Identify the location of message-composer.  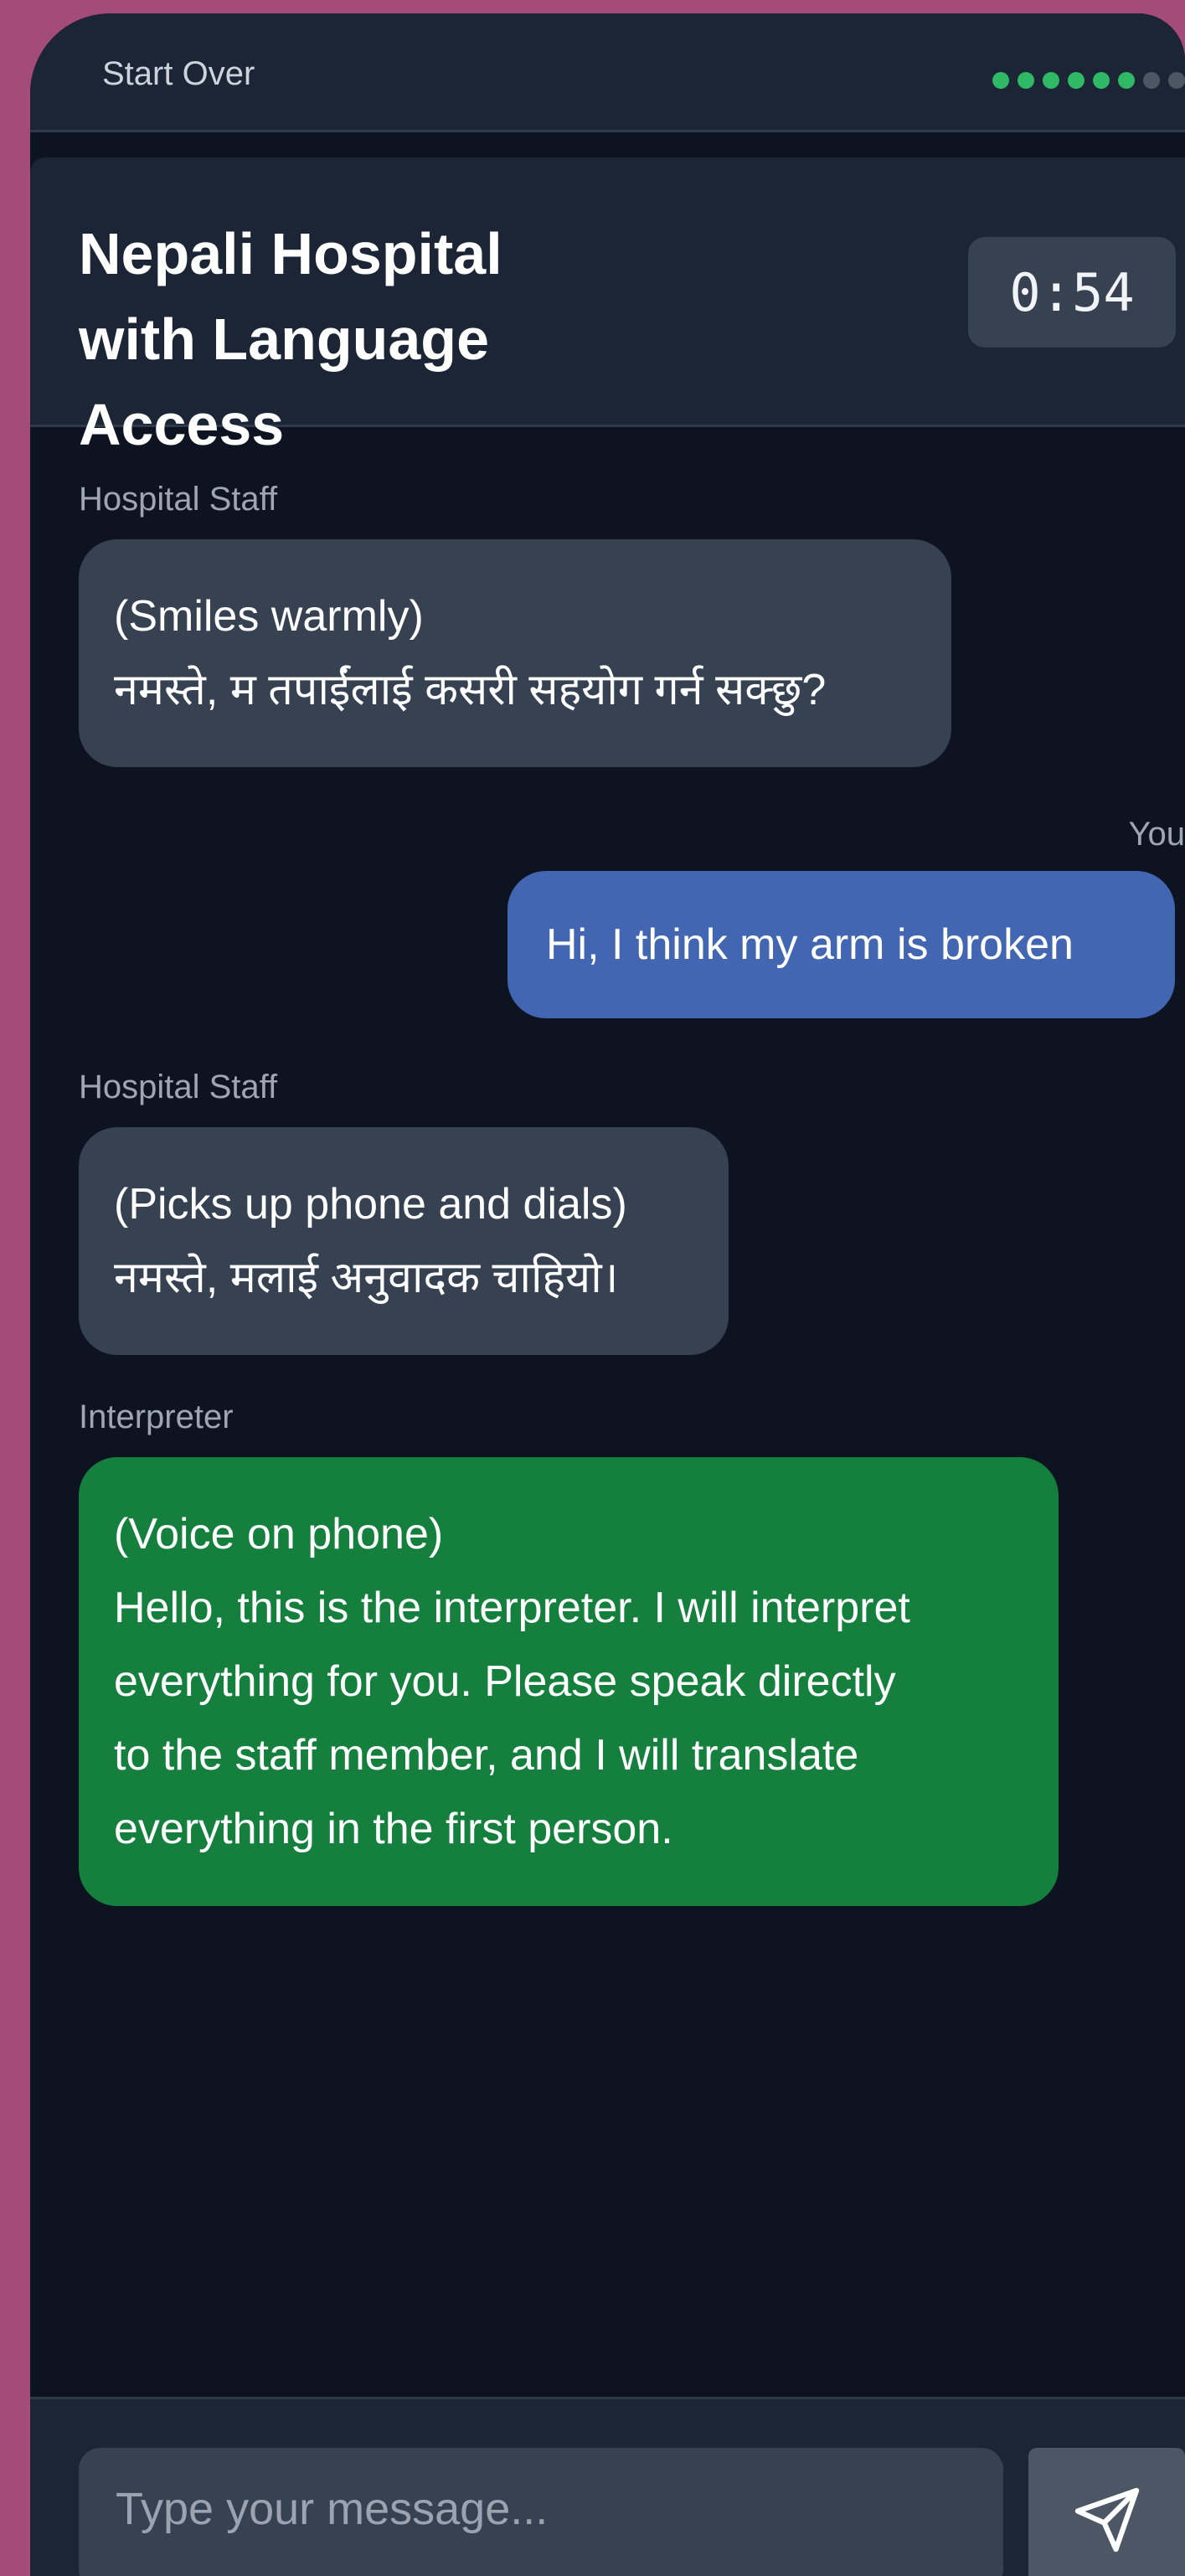
(607, 2486).